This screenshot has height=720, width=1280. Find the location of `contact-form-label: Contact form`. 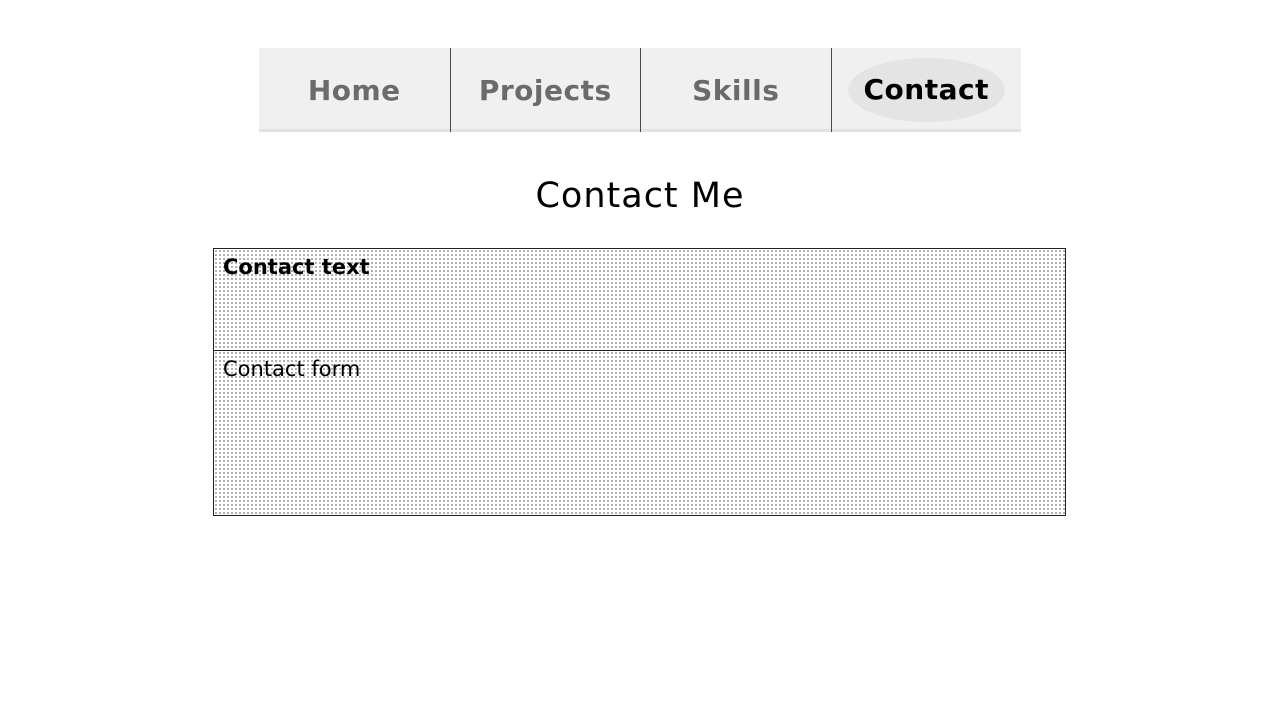

contact-form-label: Contact form is located at coordinates (292, 369).